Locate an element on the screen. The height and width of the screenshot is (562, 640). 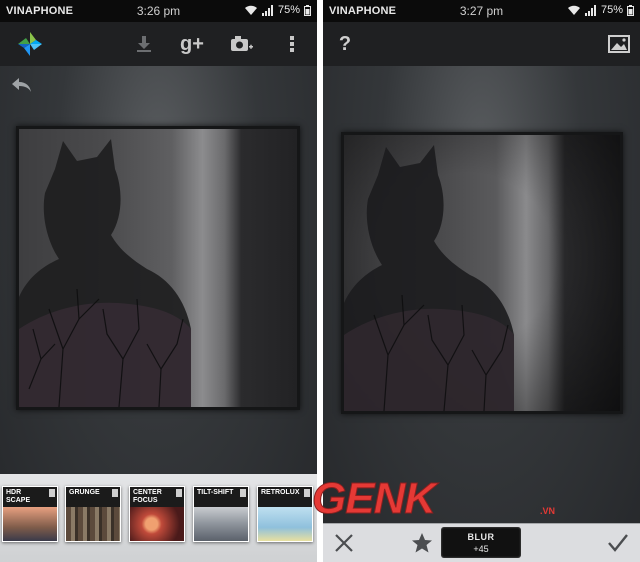
filter-label: TILT-SHIFT is located at coordinates (215, 492).